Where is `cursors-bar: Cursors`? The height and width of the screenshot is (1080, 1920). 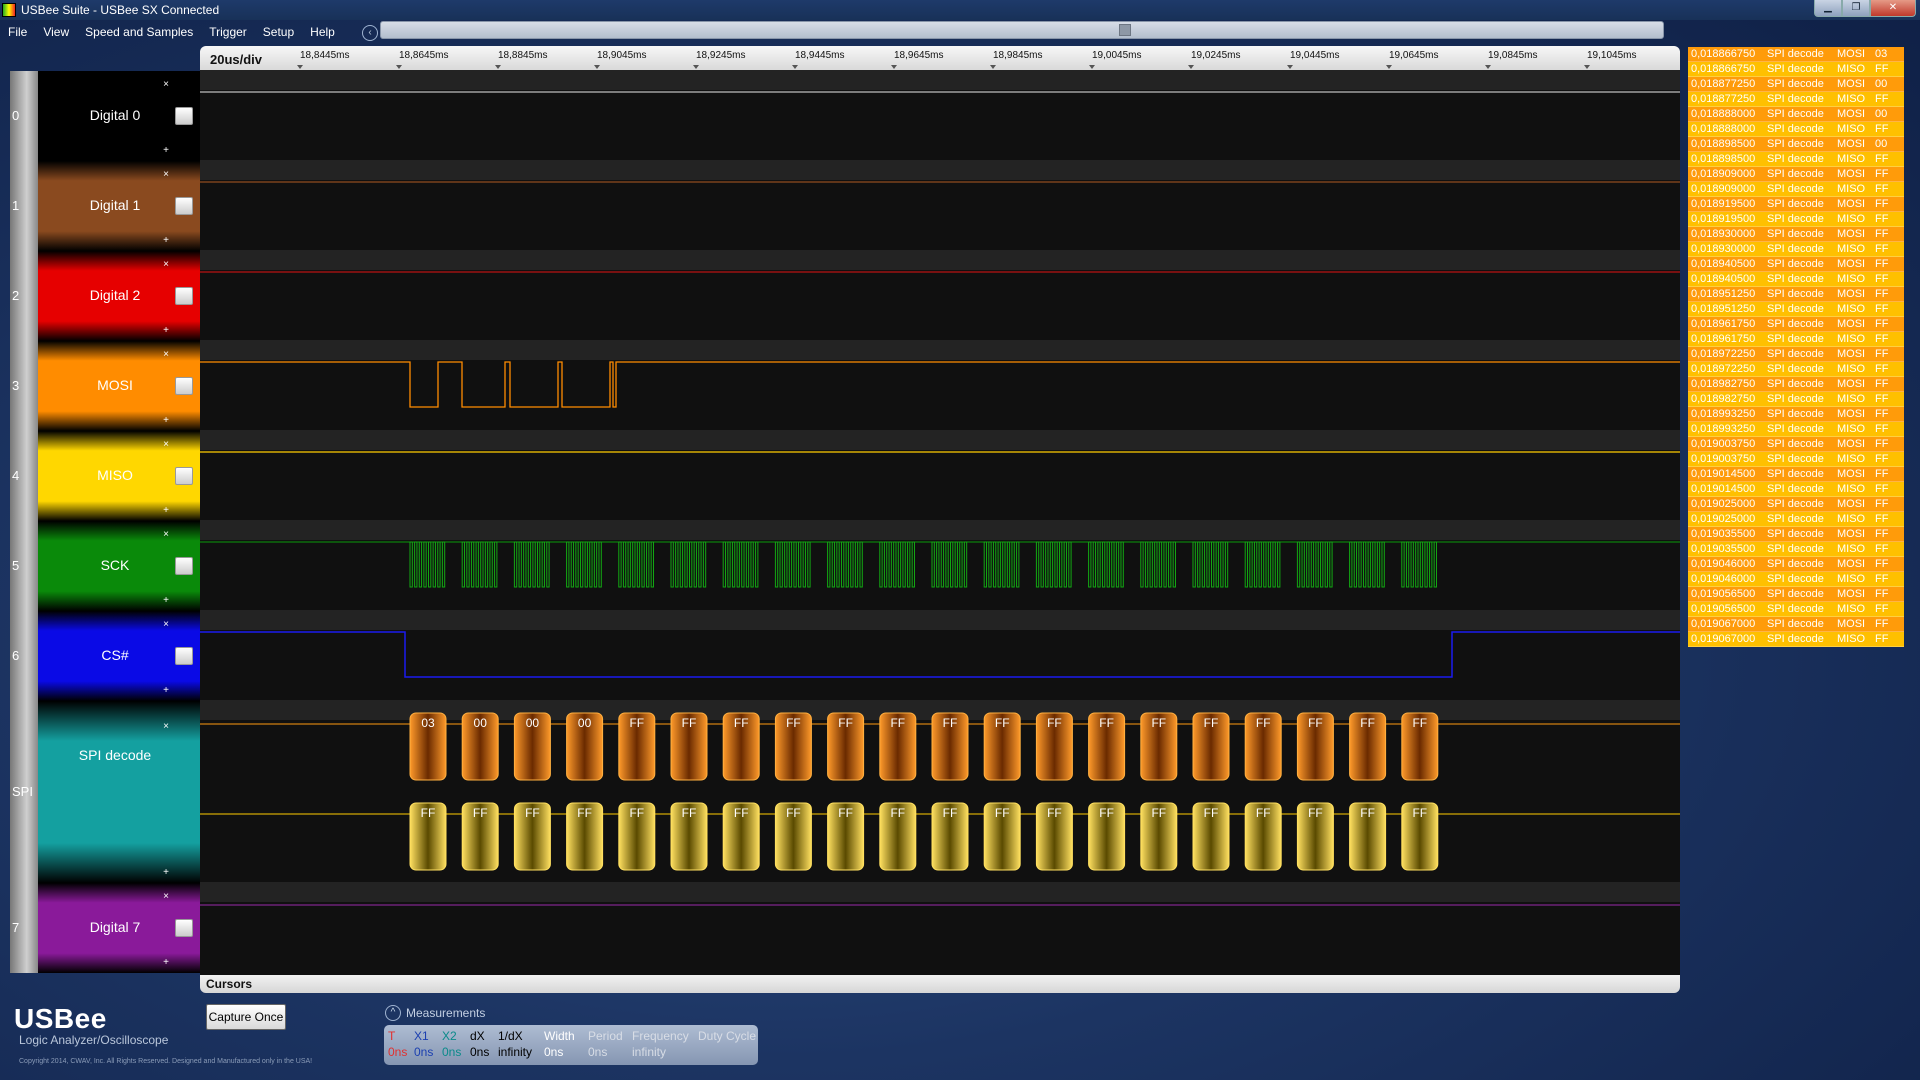 cursors-bar: Cursors is located at coordinates (940, 984).